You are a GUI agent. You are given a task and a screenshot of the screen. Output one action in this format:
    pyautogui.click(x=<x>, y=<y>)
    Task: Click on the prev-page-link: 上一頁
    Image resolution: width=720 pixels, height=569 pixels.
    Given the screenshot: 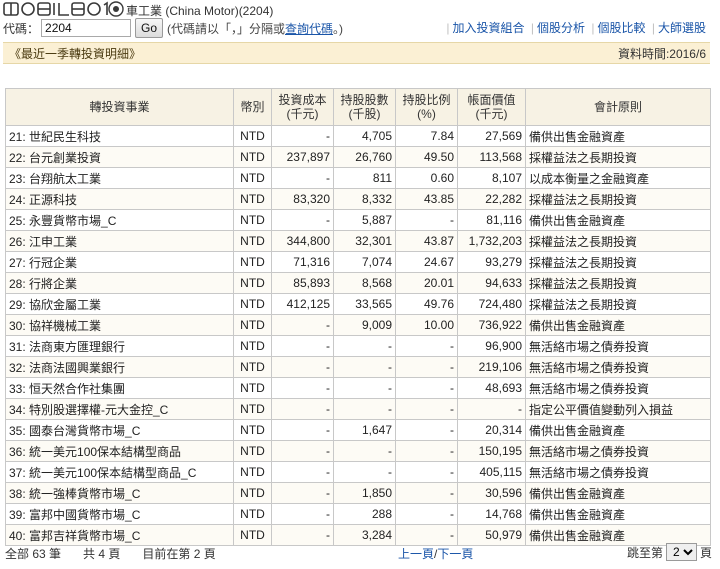 What is the action you would take?
    pyautogui.click(x=416, y=554)
    